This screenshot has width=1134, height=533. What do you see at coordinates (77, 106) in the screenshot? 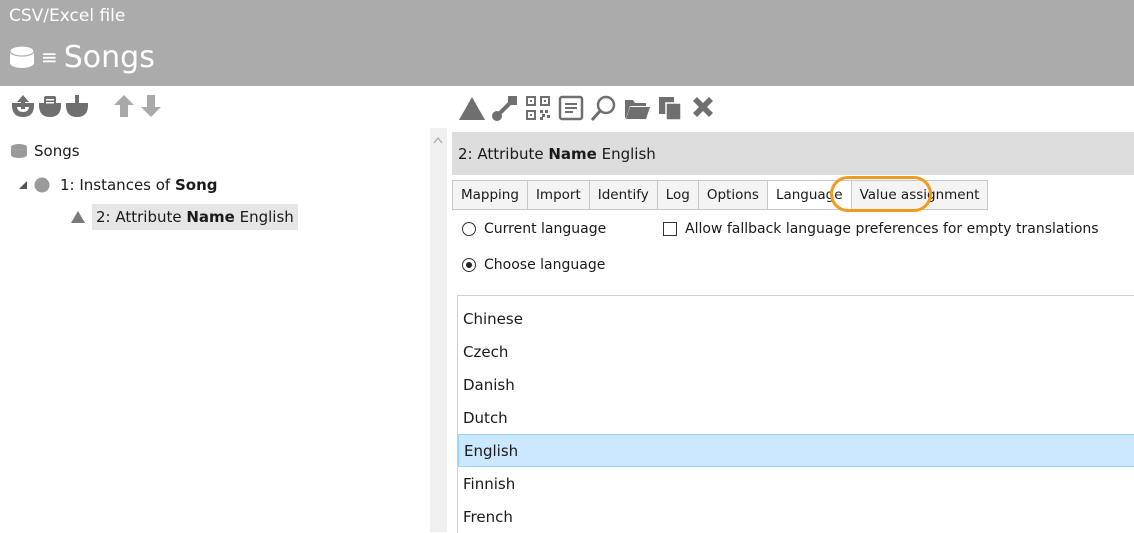
I see `add-down-icon` at bounding box center [77, 106].